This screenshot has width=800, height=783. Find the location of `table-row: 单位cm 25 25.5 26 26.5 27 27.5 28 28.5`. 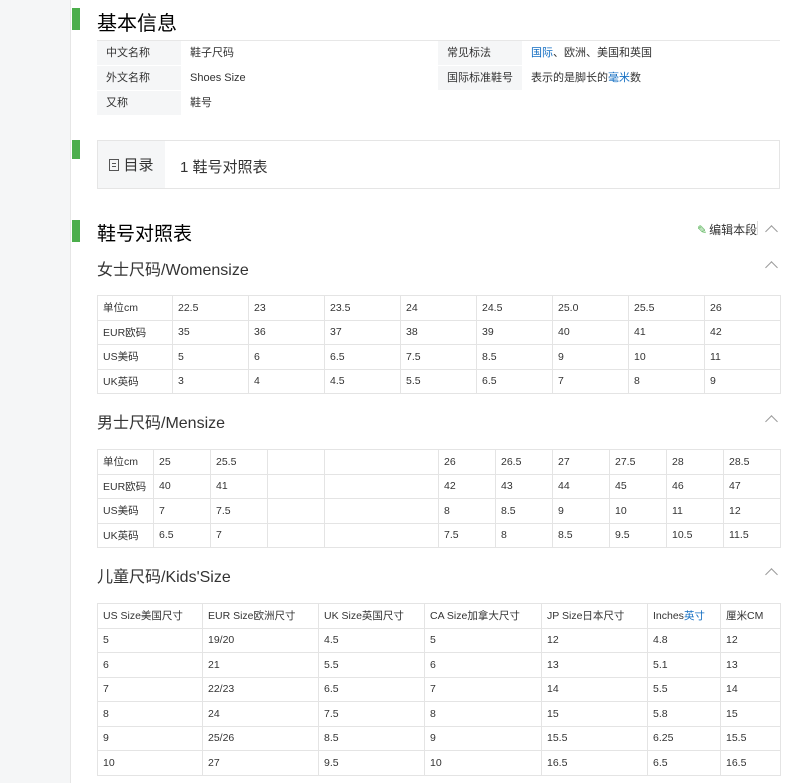

table-row: 单位cm 25 25.5 26 26.5 27 27.5 28 28.5 is located at coordinates (439, 462).